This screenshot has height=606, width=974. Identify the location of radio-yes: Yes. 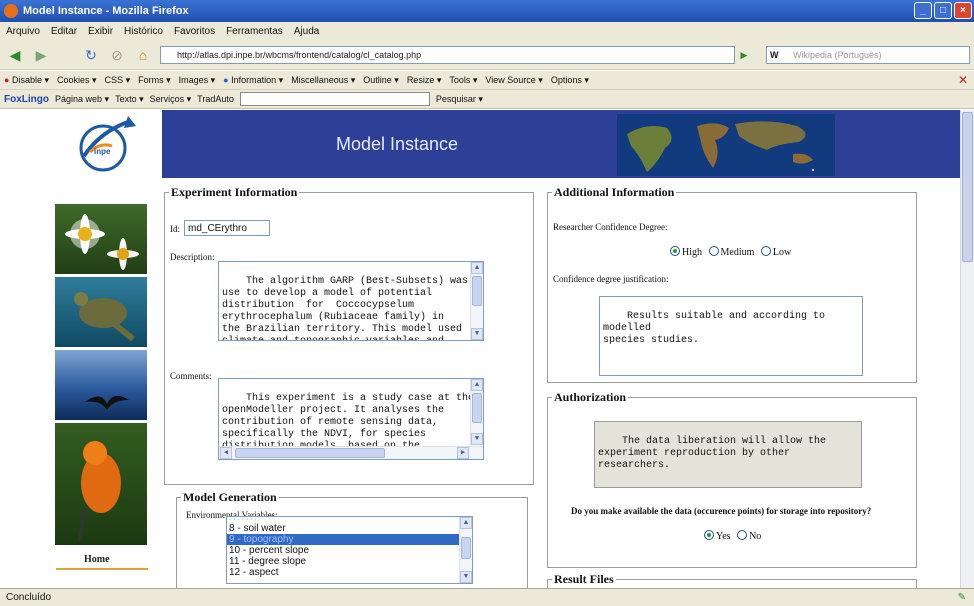
(717, 536).